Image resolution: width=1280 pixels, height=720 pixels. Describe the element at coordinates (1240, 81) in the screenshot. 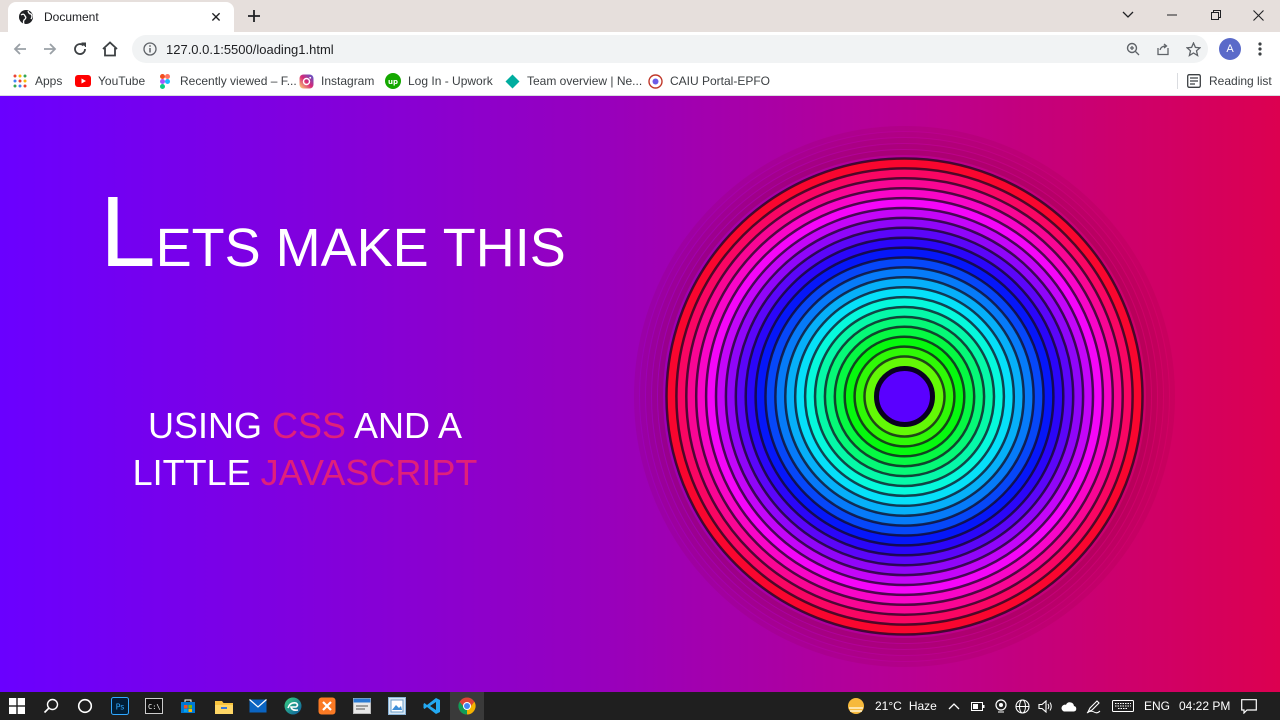

I see `reading-list-label: Reading list` at that location.